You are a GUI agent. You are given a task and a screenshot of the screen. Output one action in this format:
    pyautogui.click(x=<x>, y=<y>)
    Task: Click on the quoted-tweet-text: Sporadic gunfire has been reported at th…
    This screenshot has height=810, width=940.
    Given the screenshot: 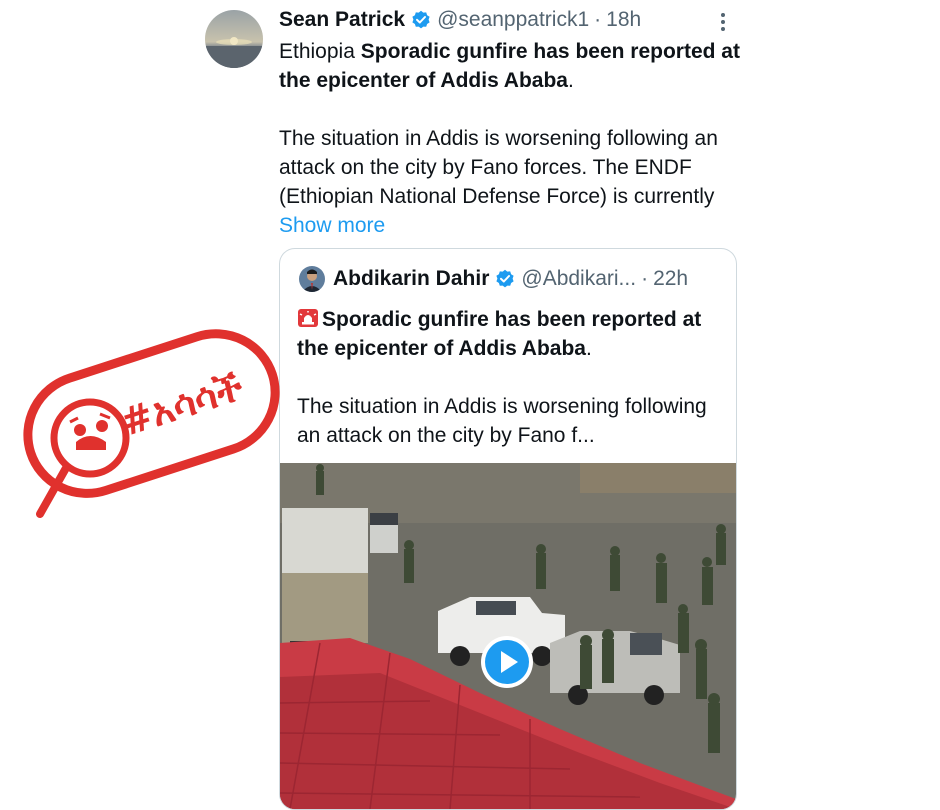 What is the action you would take?
    pyautogui.click(x=512, y=377)
    